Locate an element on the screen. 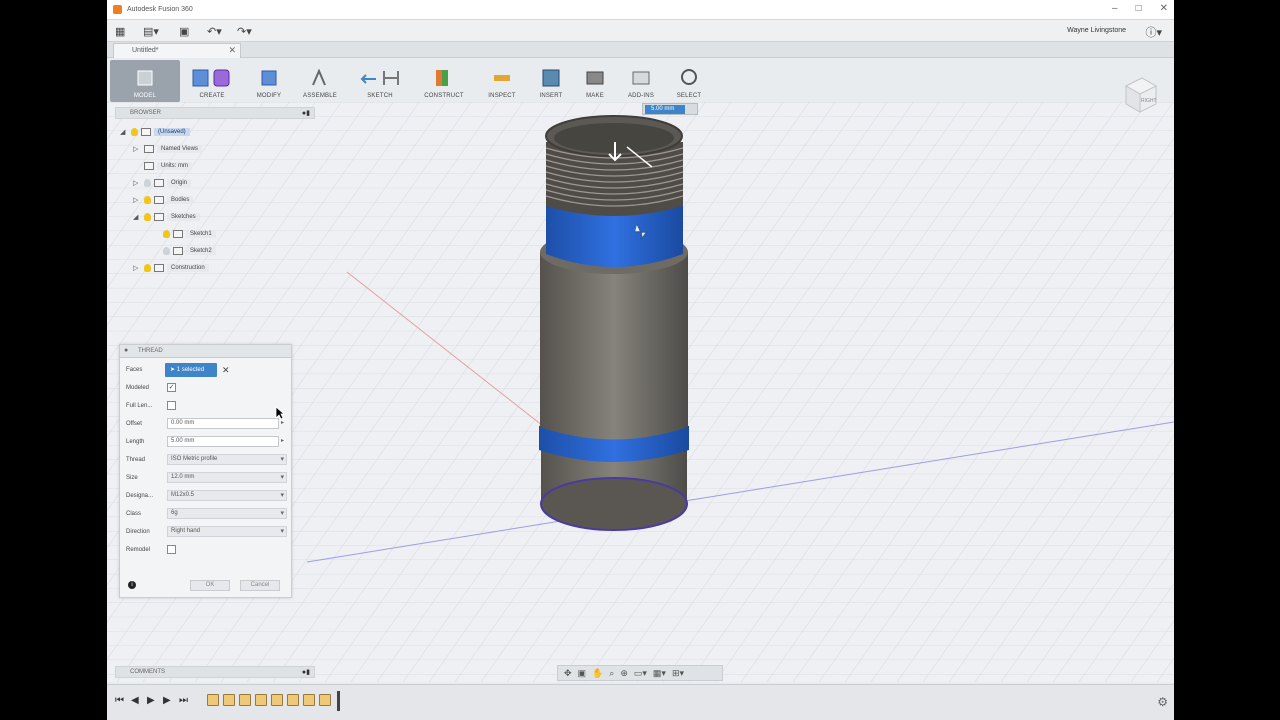 The image size is (1280, 720). tree-label: Sketch2 is located at coordinates (201, 250).